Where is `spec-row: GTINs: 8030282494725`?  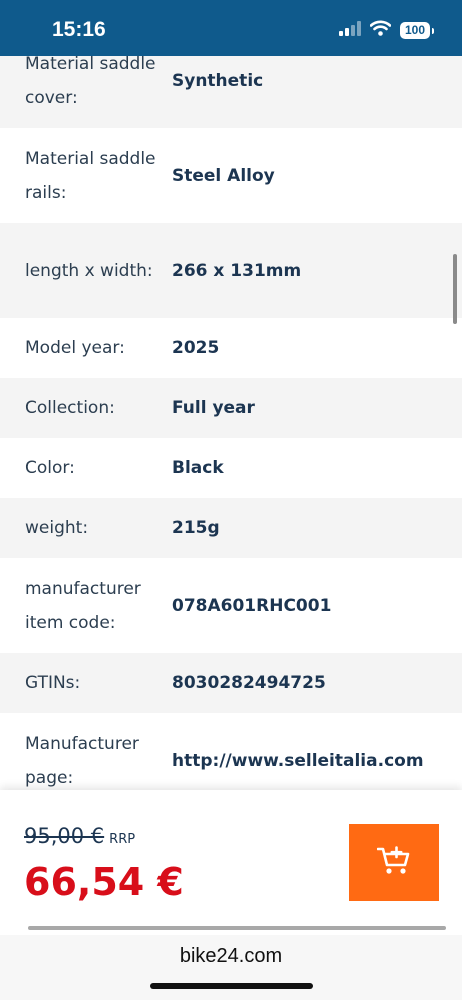 spec-row: GTINs: 8030282494725 is located at coordinates (231, 683).